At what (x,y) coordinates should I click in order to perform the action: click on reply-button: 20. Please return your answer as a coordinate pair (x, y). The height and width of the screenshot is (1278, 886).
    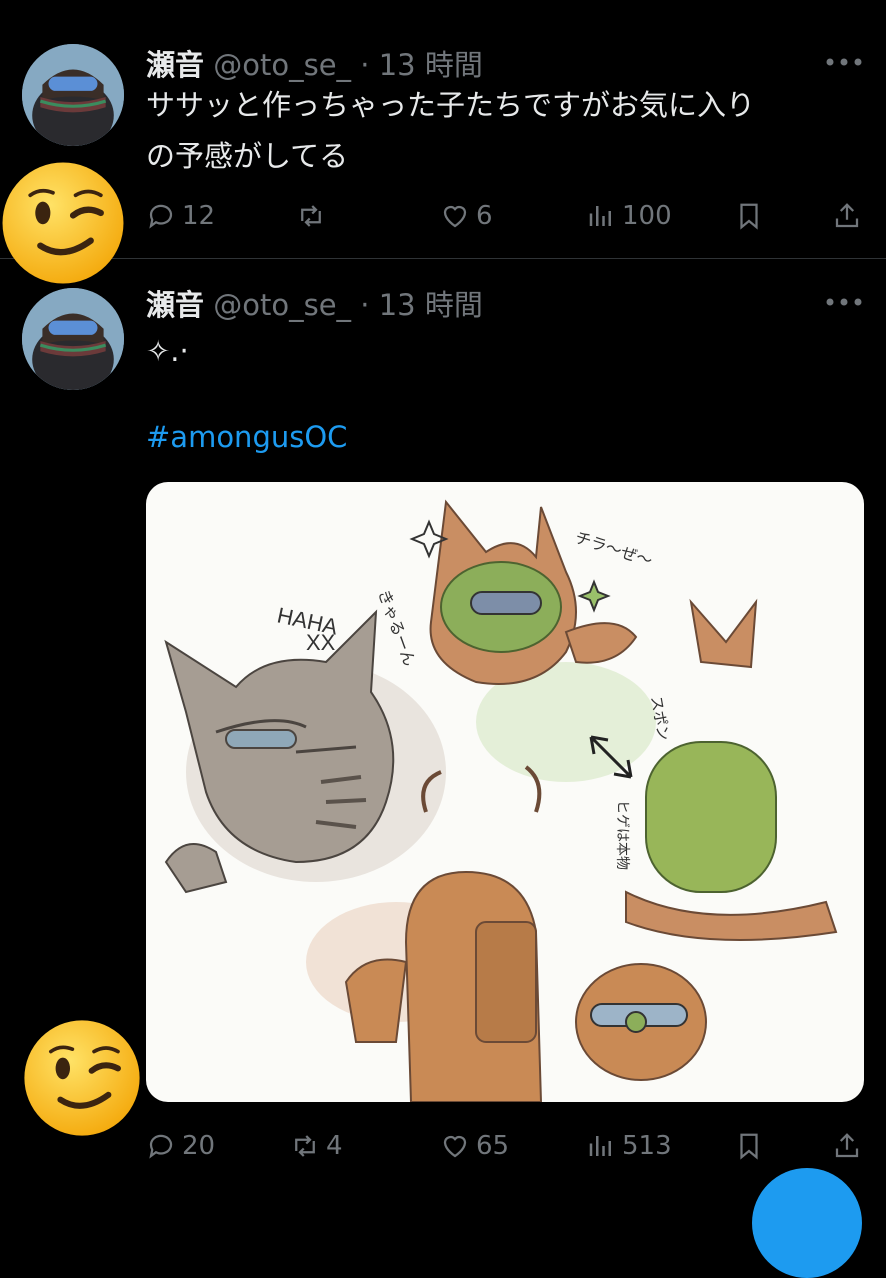
    Looking at the image, I should click on (180, 1146).